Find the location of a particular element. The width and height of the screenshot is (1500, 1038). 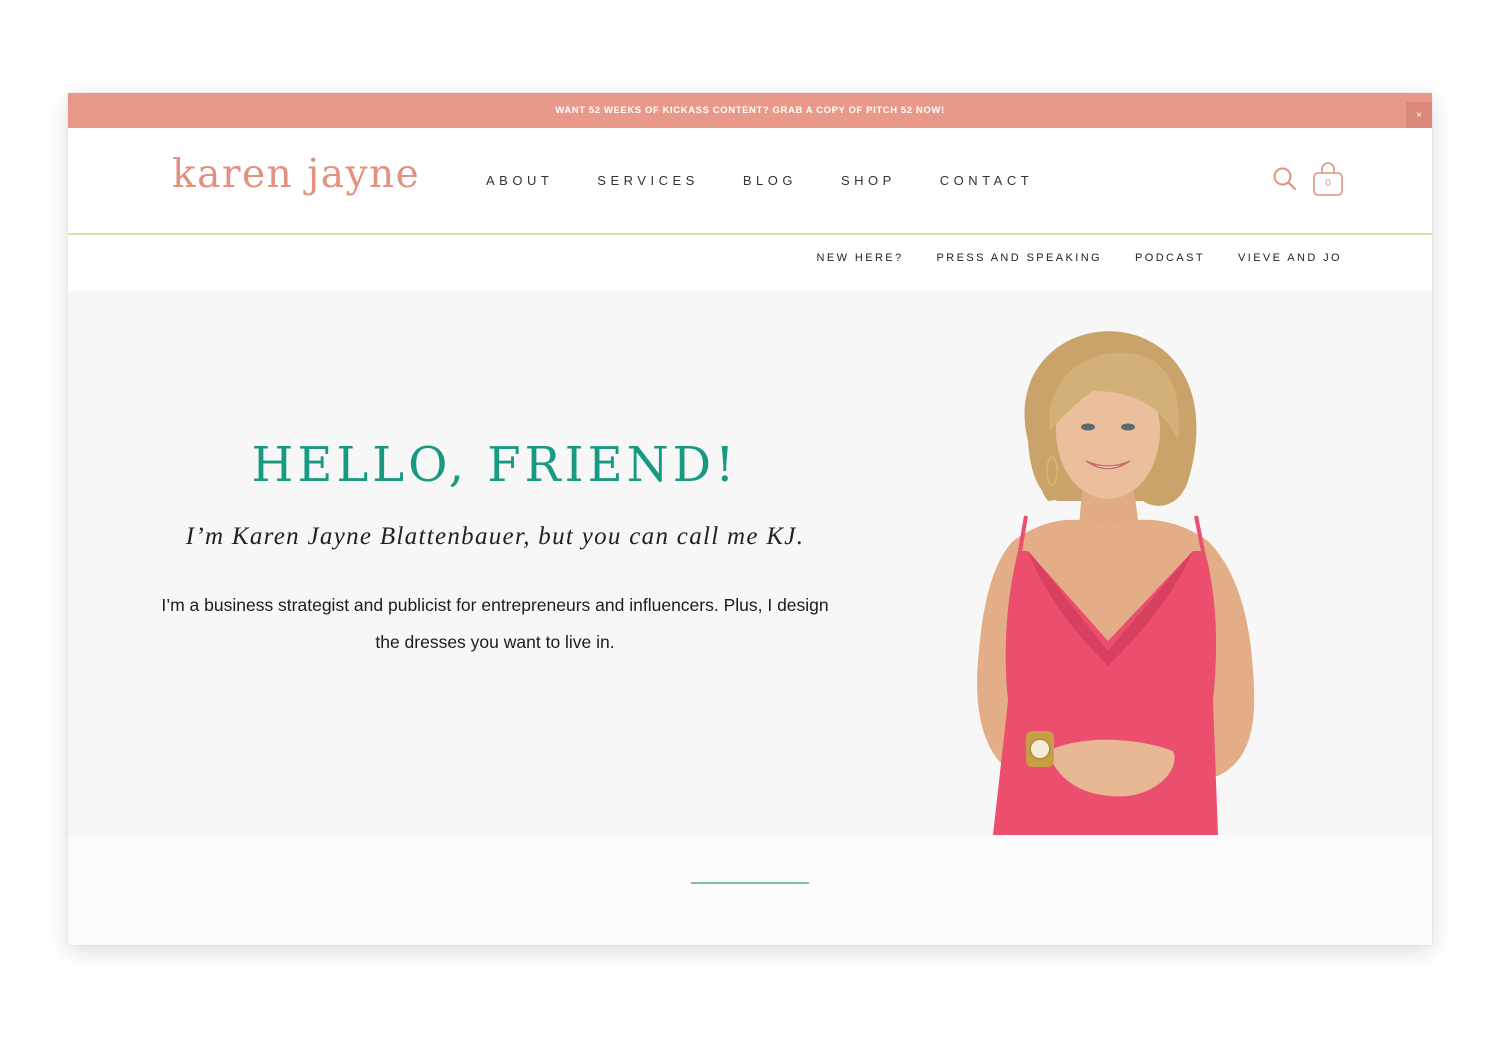

main-nav: ABOUT SERVICES BLOG SHOP CONTACT is located at coordinates (781, 180).